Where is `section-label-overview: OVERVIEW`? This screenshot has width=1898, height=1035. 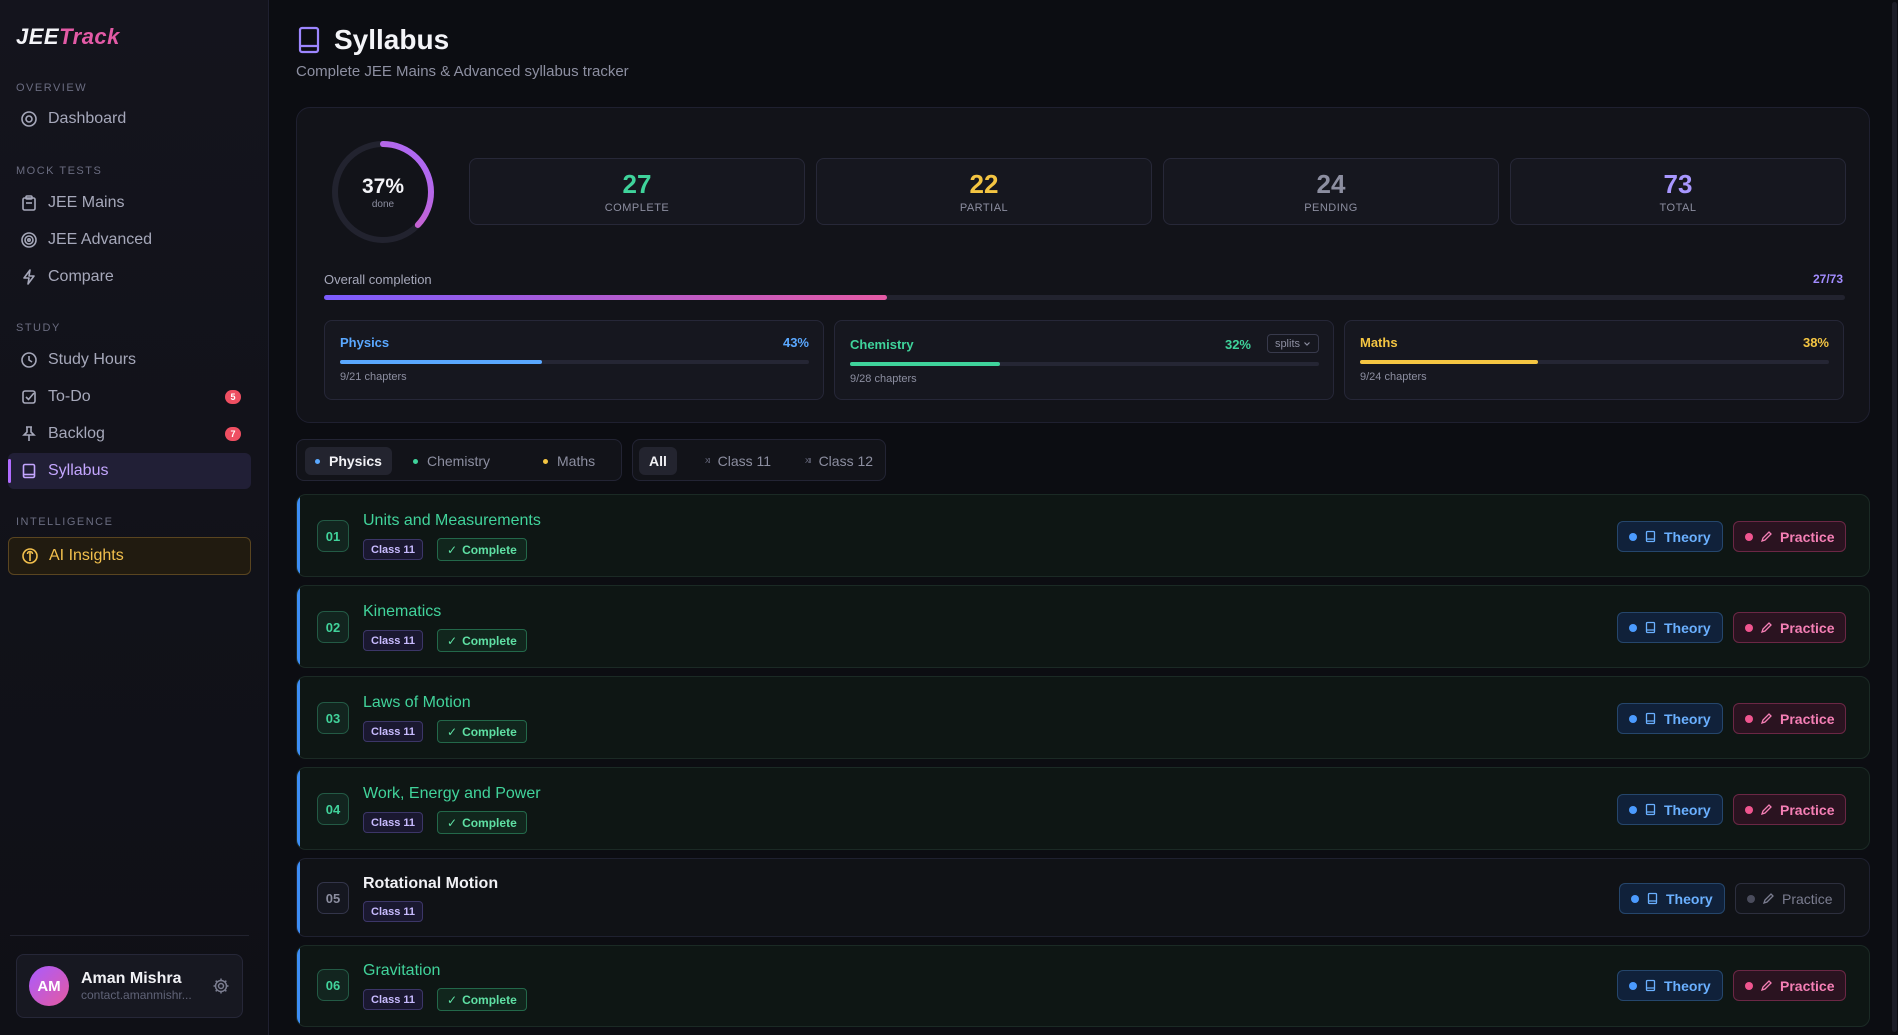 section-label-overview: OVERVIEW is located at coordinates (52, 88).